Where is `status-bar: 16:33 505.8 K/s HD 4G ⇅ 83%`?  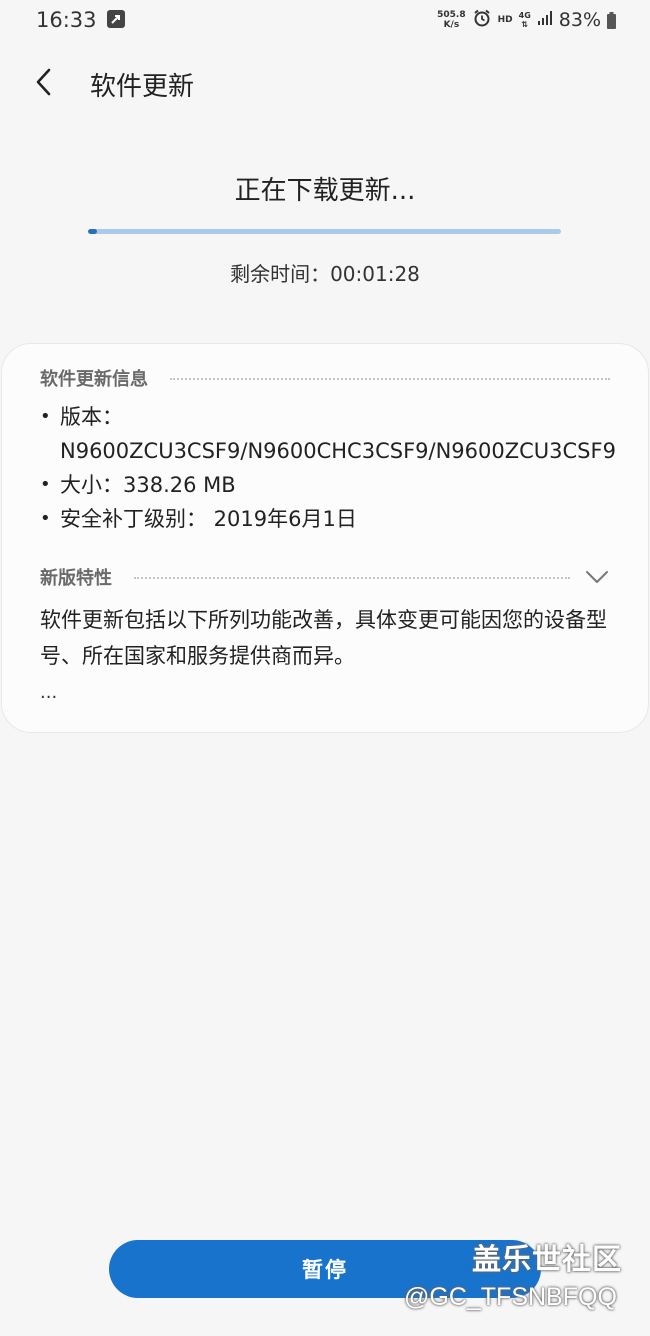
status-bar: 16:33 505.8 K/s HD 4G ⇅ 83% is located at coordinates (325, 20).